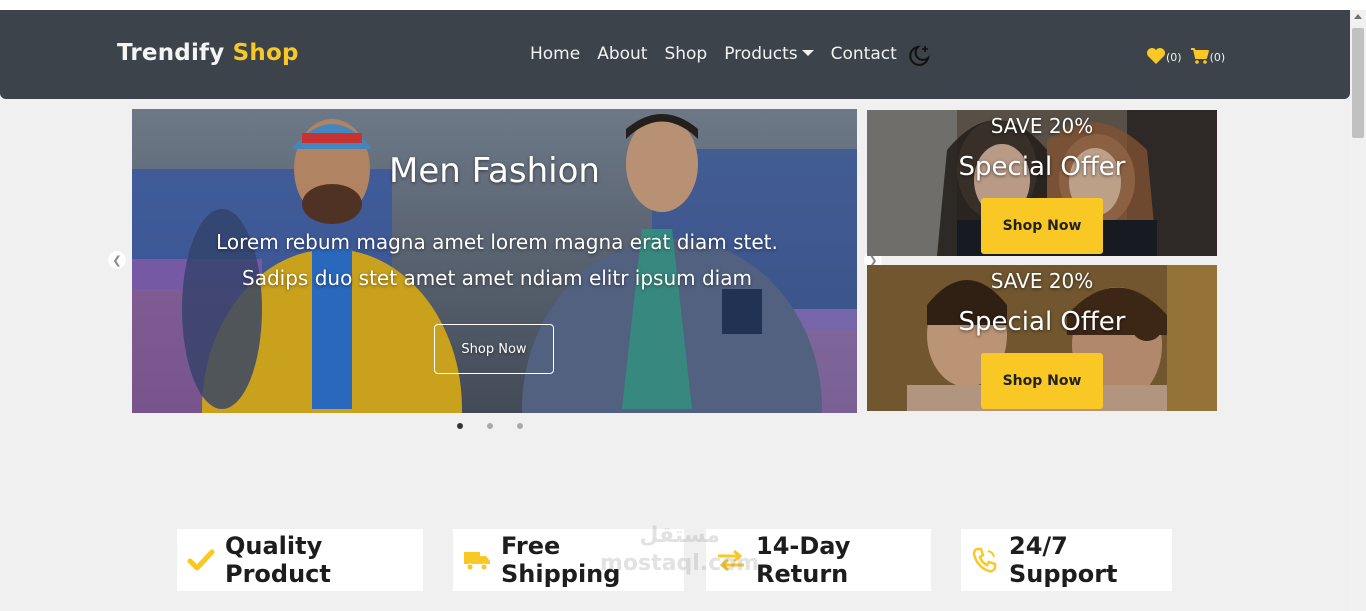 This screenshot has width=1366, height=611. What do you see at coordinates (1217, 57) in the screenshot?
I see `cart-count: (0)` at bounding box center [1217, 57].